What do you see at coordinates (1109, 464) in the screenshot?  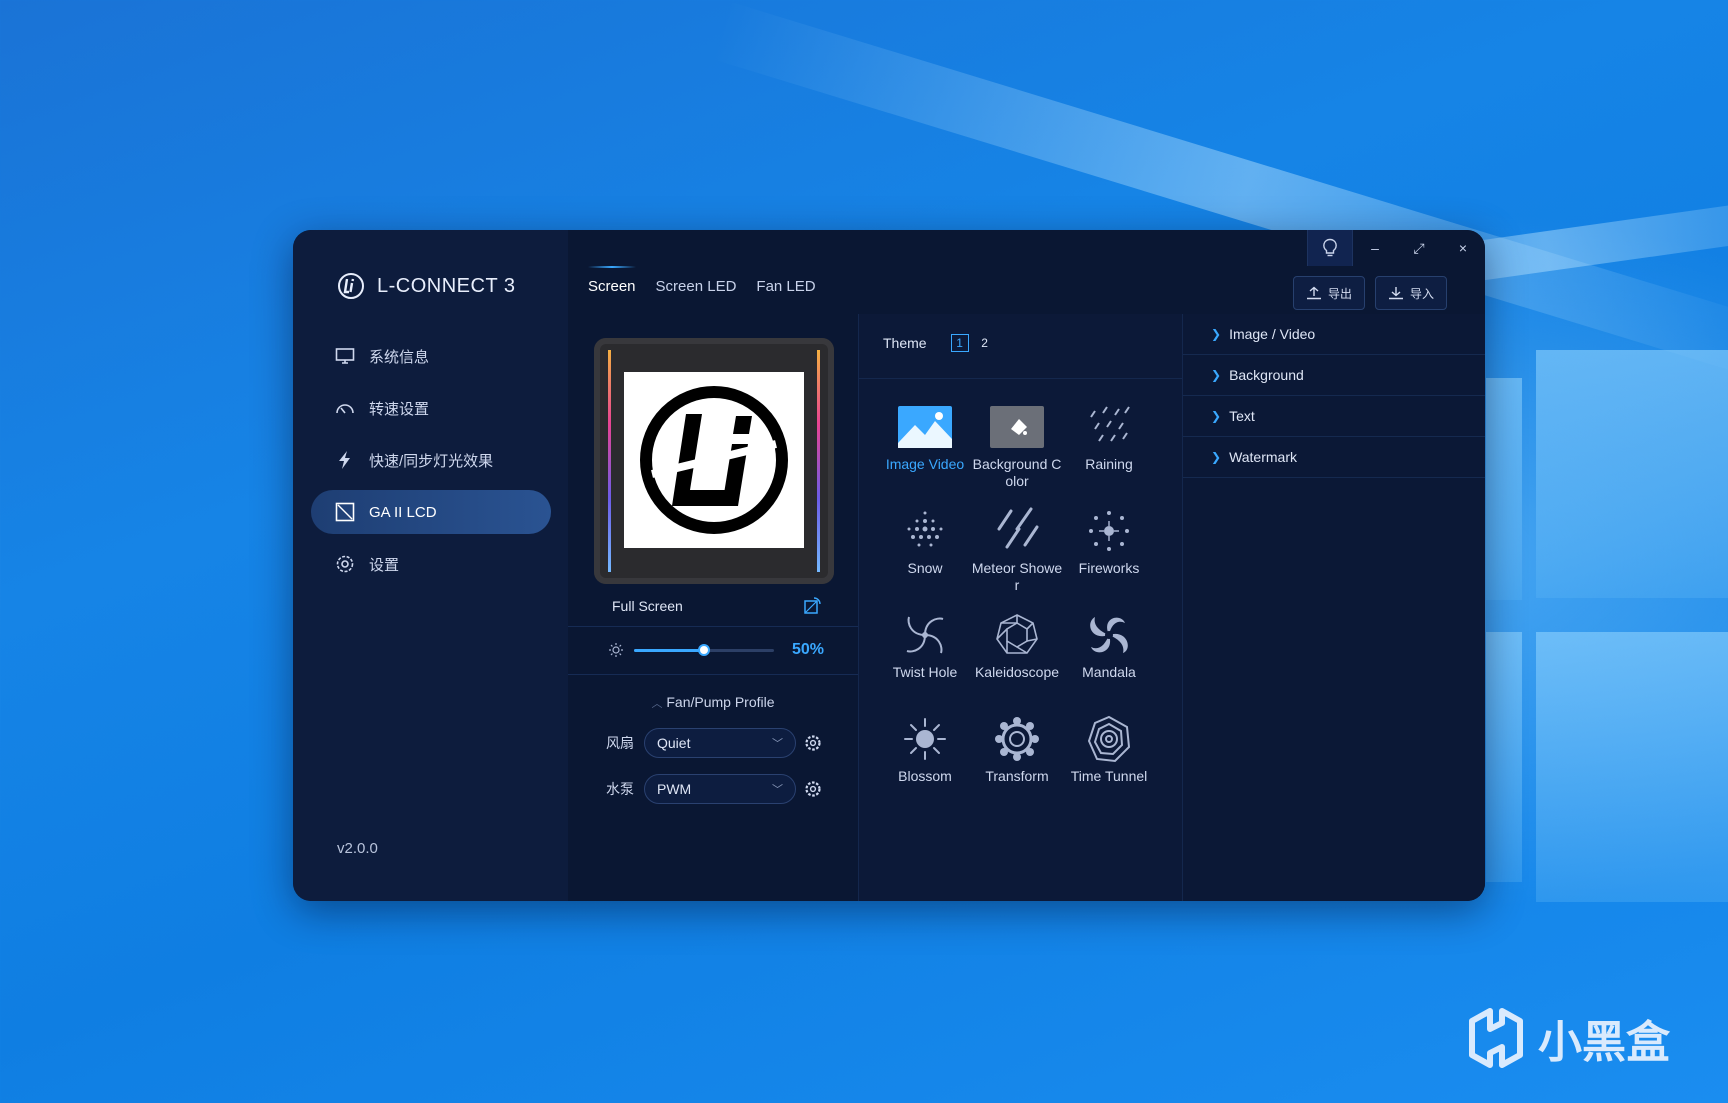 I see `effect-label: Raining` at bounding box center [1109, 464].